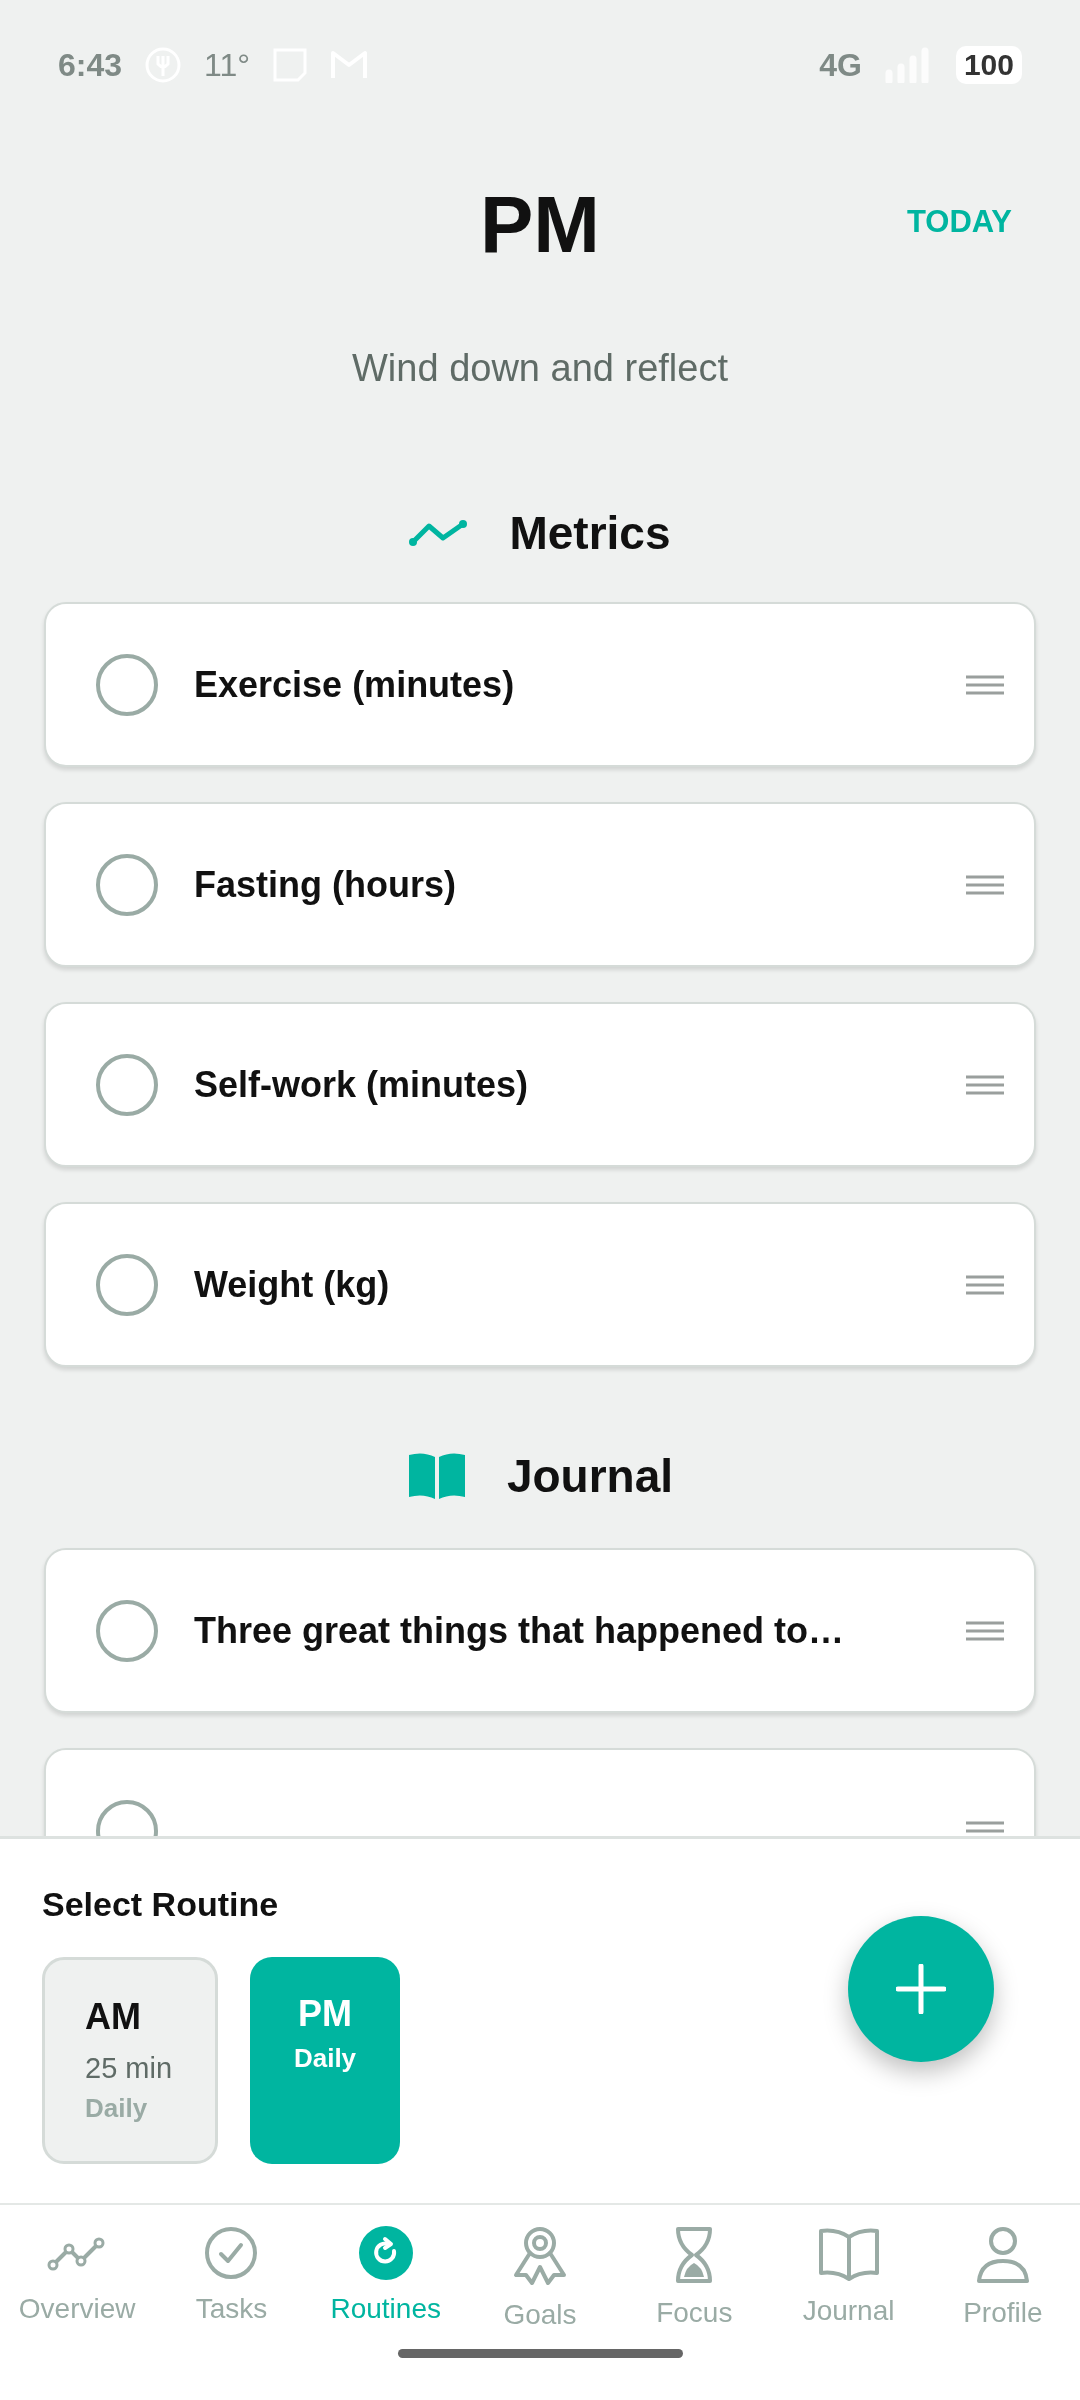 This screenshot has width=1080, height=2400. Describe the element at coordinates (590, 533) in the screenshot. I see `section-title: Metrics` at that location.